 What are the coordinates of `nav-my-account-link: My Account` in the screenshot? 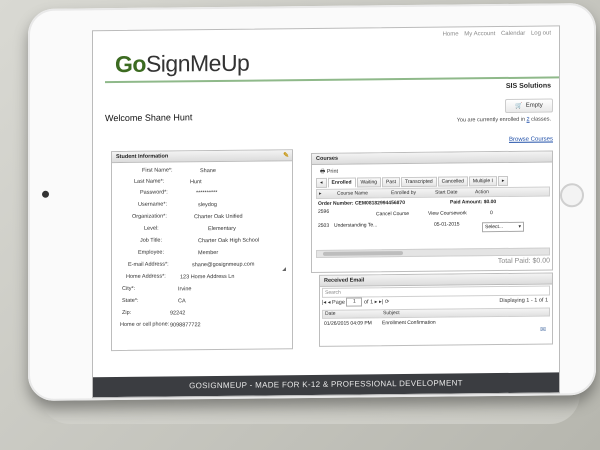 It's located at (479, 34).